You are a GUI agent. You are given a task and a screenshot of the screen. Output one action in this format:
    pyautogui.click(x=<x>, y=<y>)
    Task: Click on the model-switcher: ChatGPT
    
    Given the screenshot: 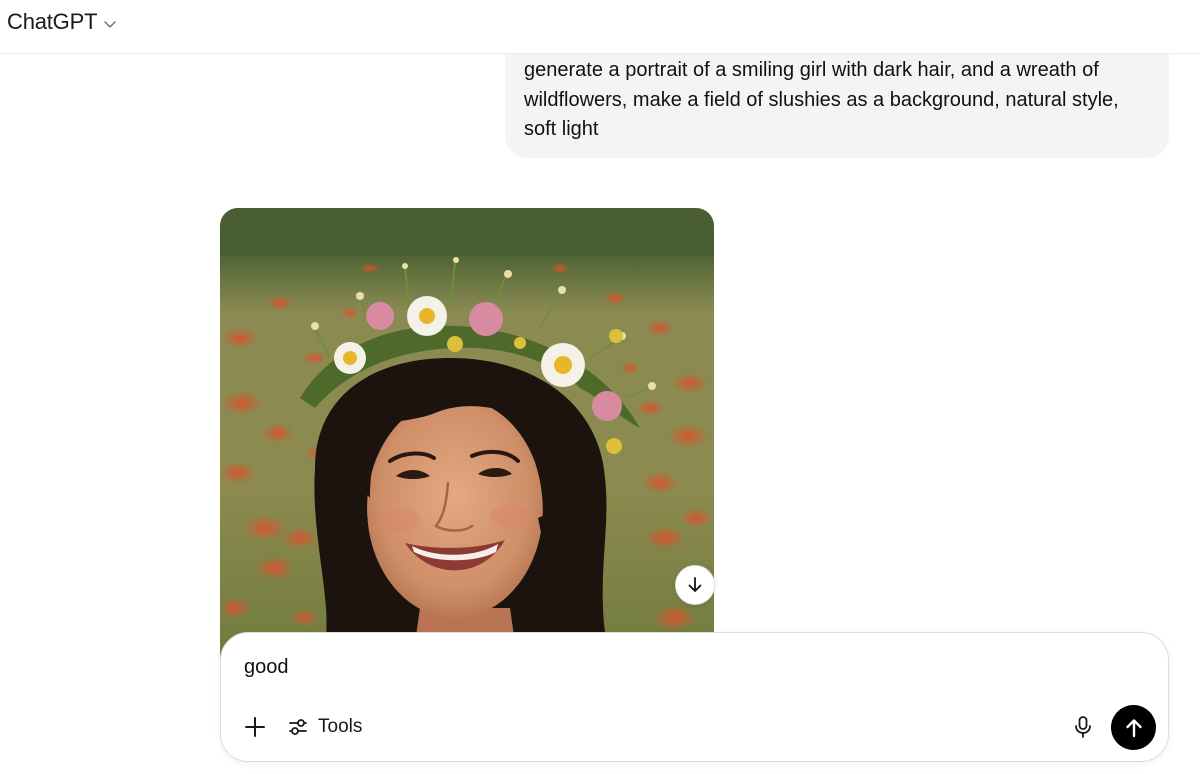 What is the action you would take?
    pyautogui.click(x=62, y=22)
    